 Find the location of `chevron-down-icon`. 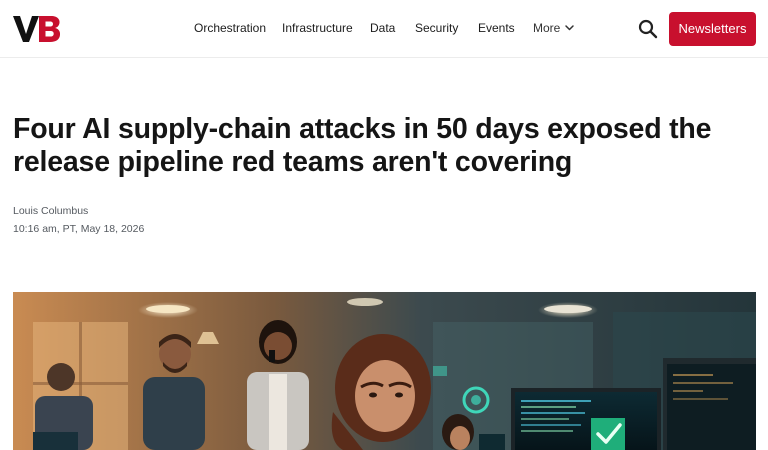

chevron-down-icon is located at coordinates (569, 27).